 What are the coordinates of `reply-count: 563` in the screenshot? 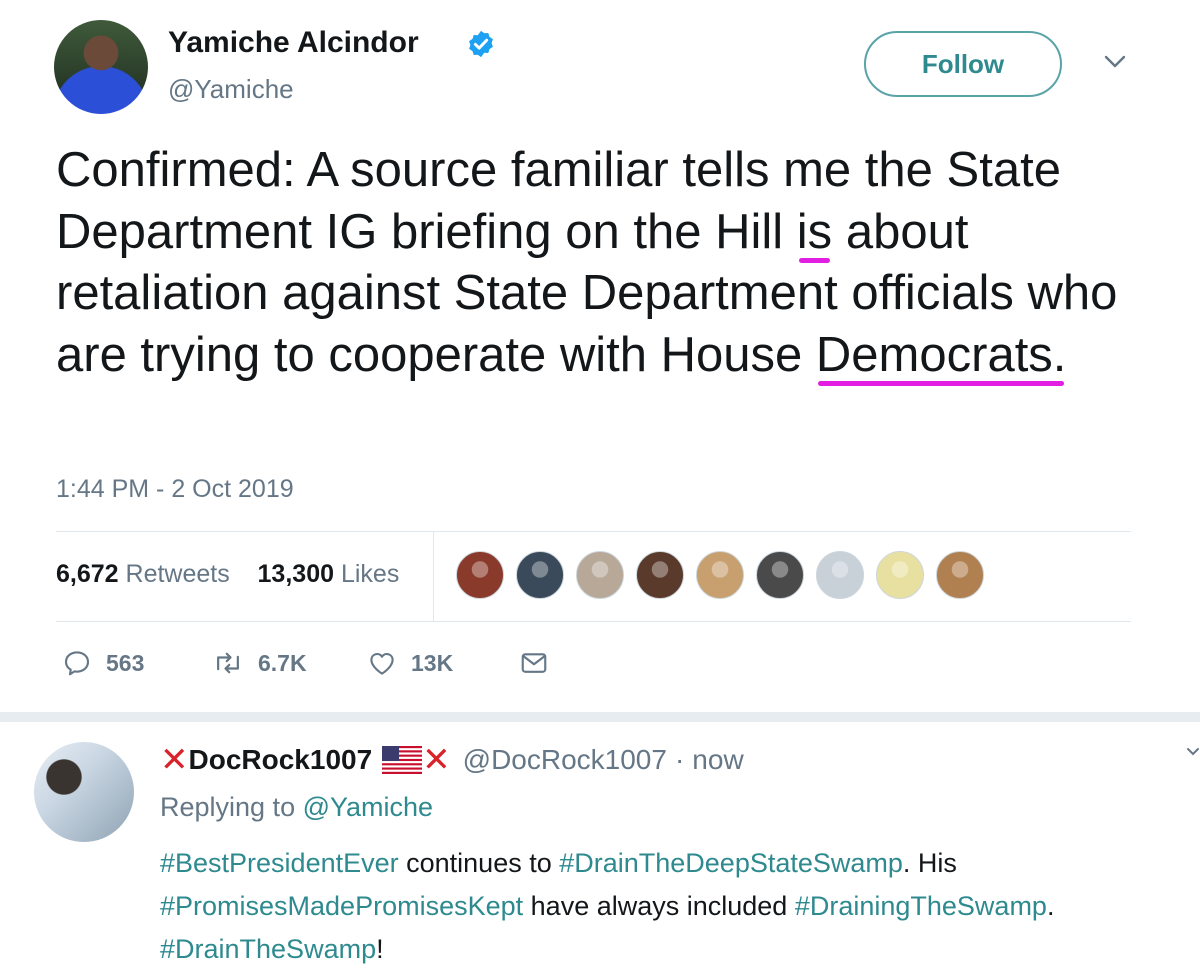 It's located at (125, 662).